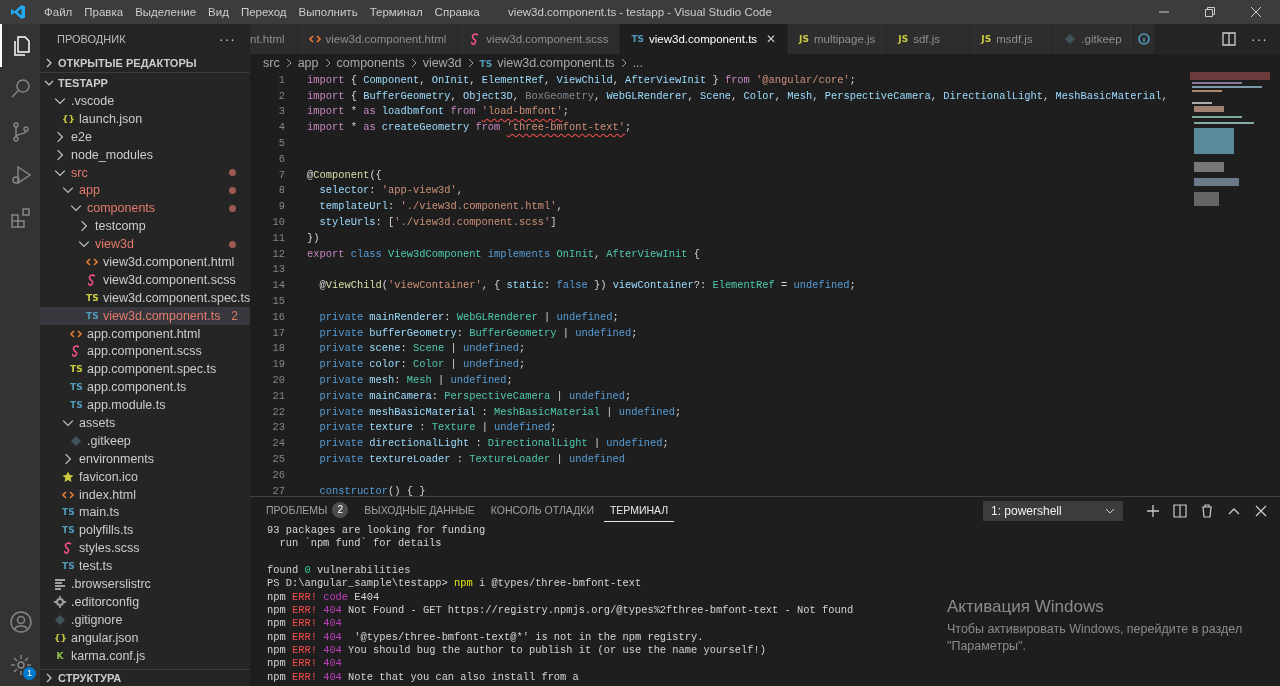 The width and height of the screenshot is (1280, 686). I want to click on menu-item: Справка, so click(457, 12).